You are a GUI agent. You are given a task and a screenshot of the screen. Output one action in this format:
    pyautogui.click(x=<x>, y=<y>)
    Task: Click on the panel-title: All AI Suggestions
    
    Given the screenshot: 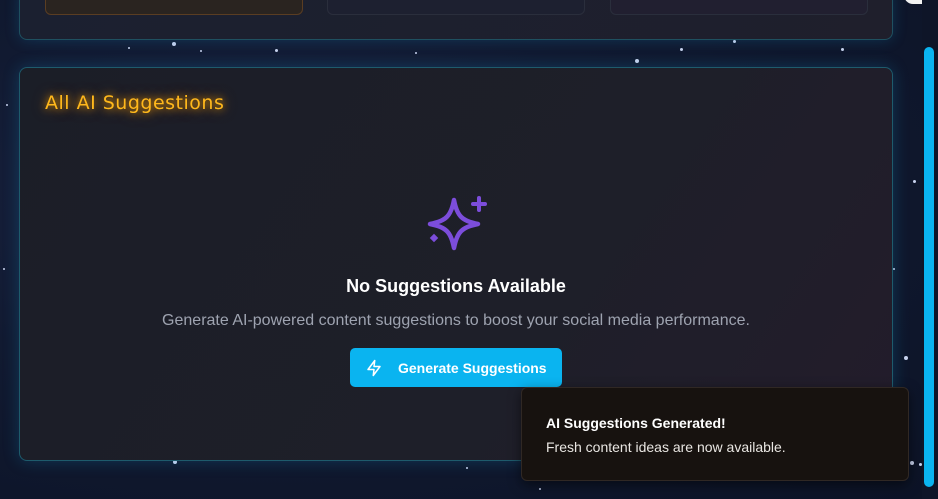 What is the action you would take?
    pyautogui.click(x=135, y=103)
    